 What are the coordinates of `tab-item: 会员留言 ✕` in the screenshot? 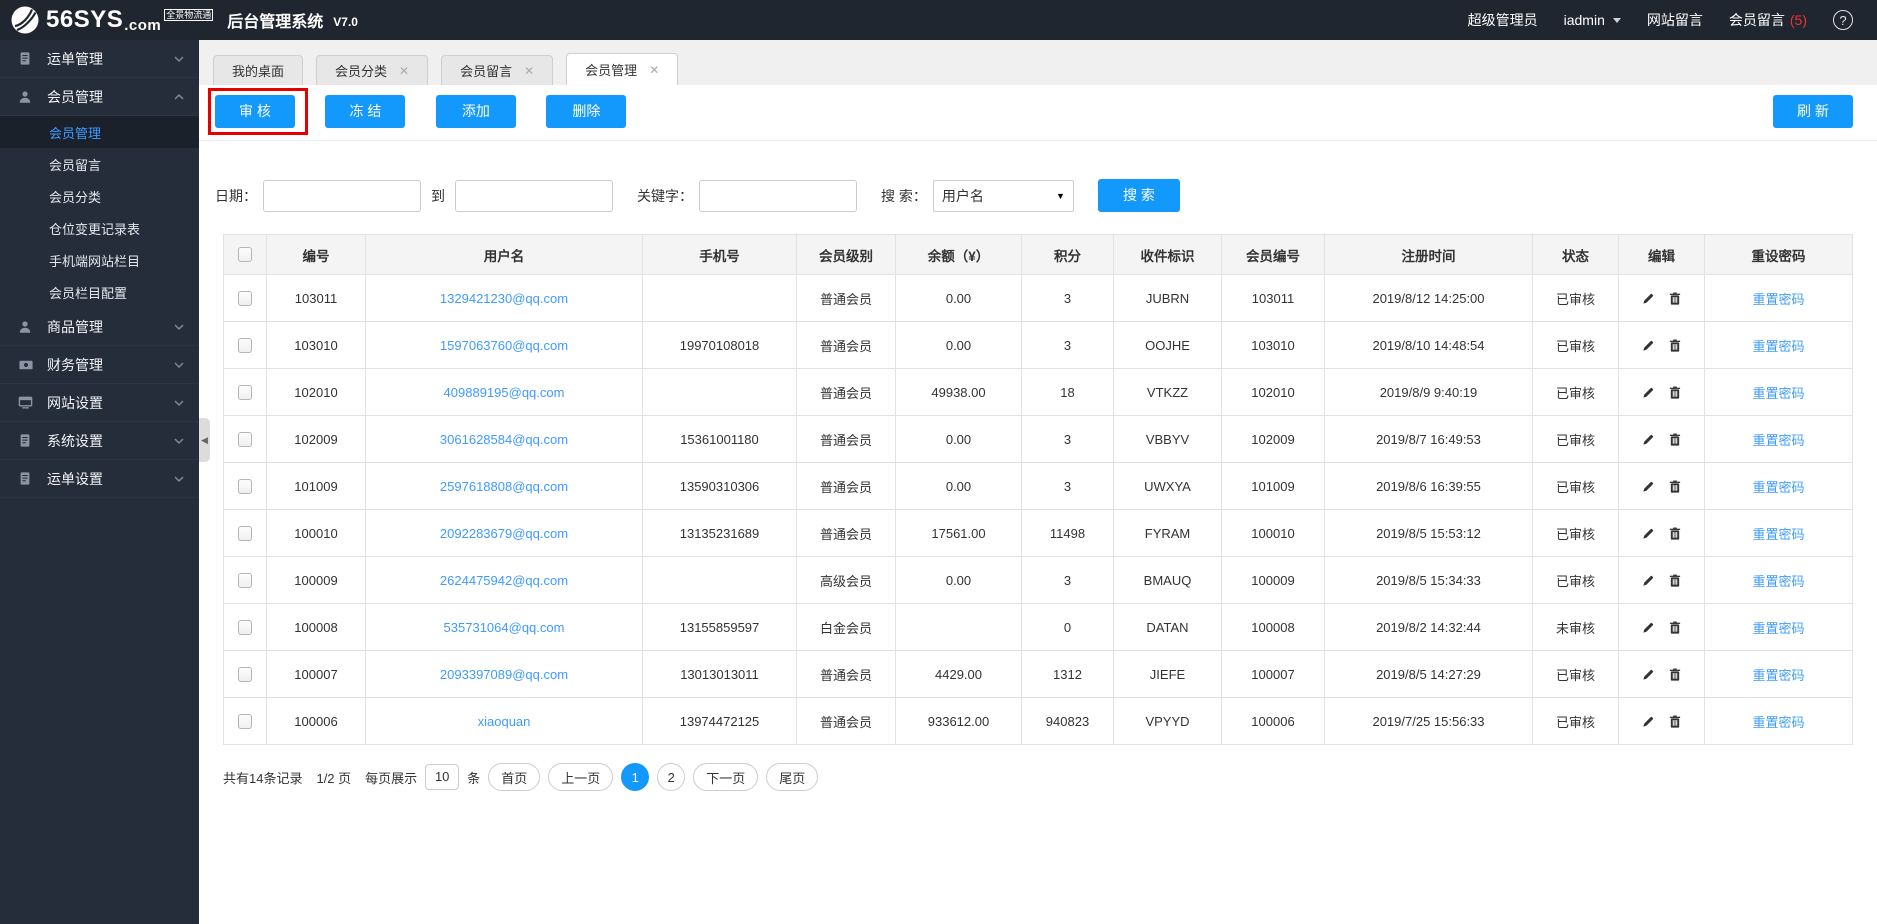 It's located at (497, 70).